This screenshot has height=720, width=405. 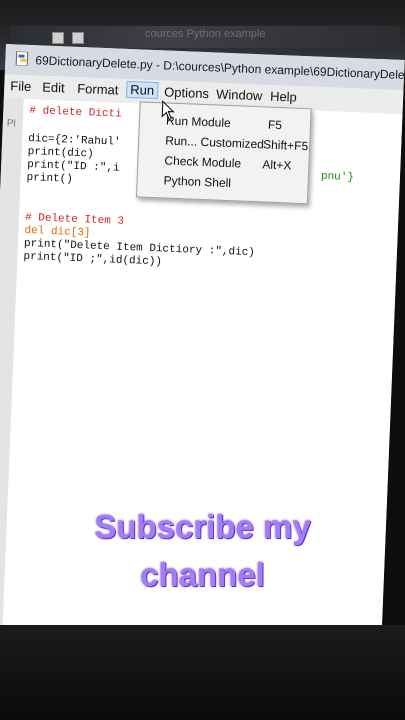 What do you see at coordinates (202, 574) in the screenshot?
I see `subscribe-overlay-line2: channel` at bounding box center [202, 574].